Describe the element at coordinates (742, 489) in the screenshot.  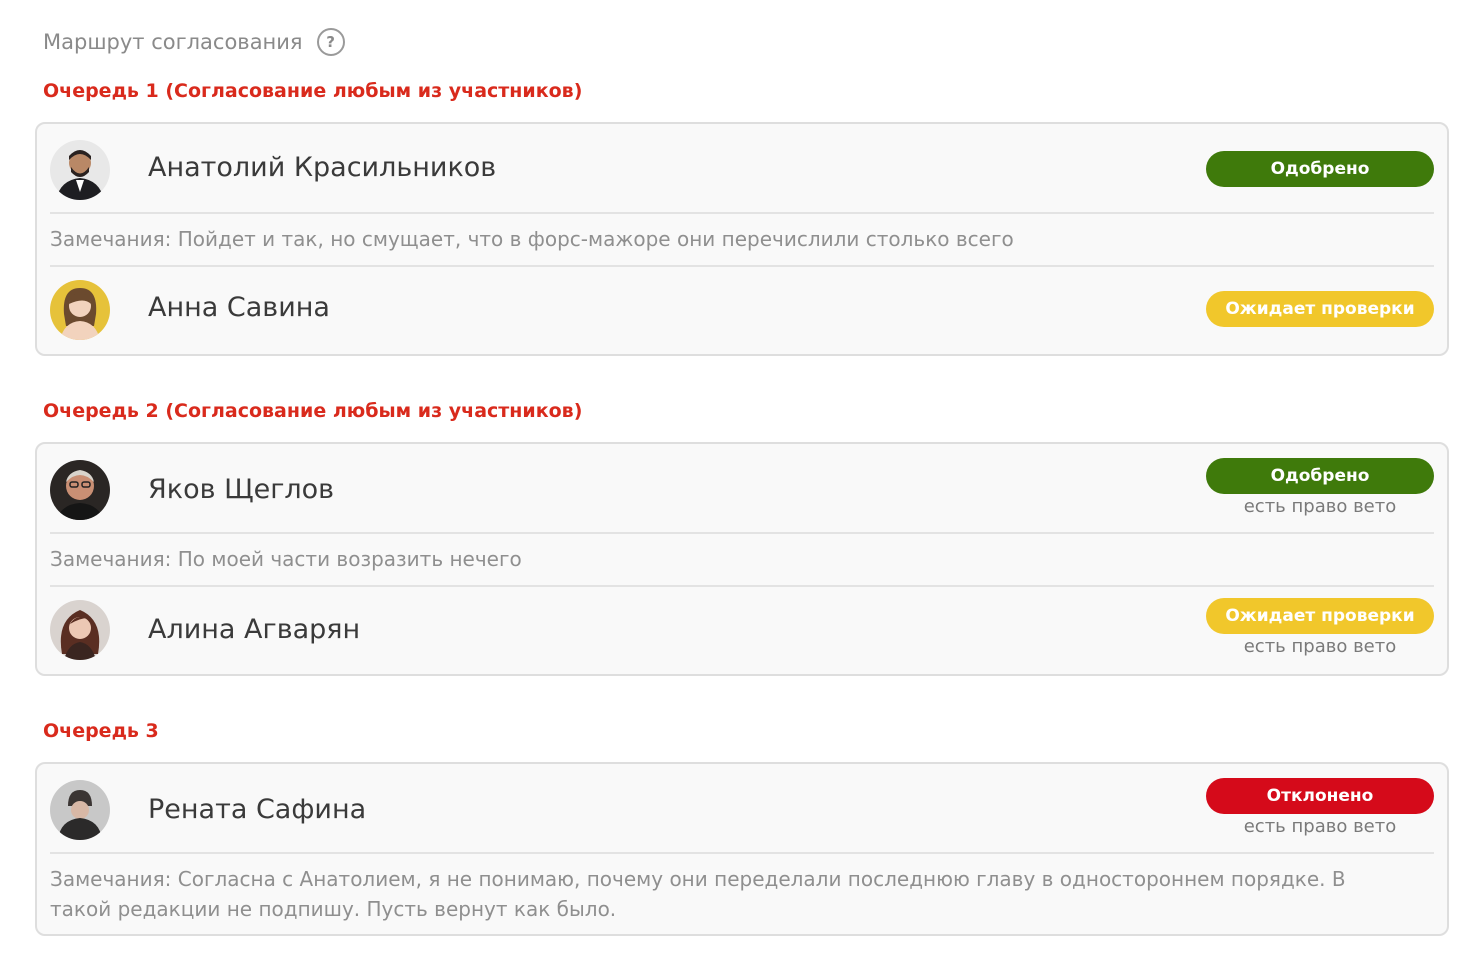
I see `approver-row: Яков Щеглов Одобрено есть право вето` at that location.